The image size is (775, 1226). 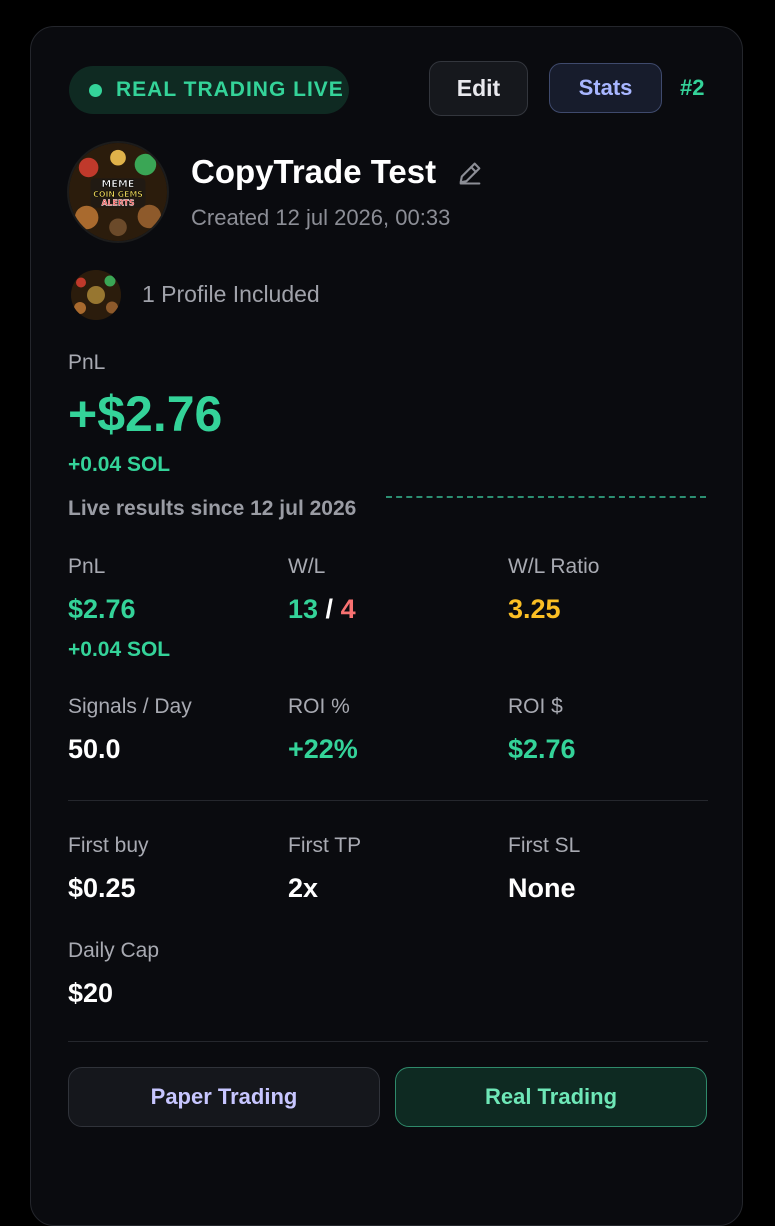 What do you see at coordinates (323, 749) in the screenshot?
I see `stat-roi-pct-value: +22%` at bounding box center [323, 749].